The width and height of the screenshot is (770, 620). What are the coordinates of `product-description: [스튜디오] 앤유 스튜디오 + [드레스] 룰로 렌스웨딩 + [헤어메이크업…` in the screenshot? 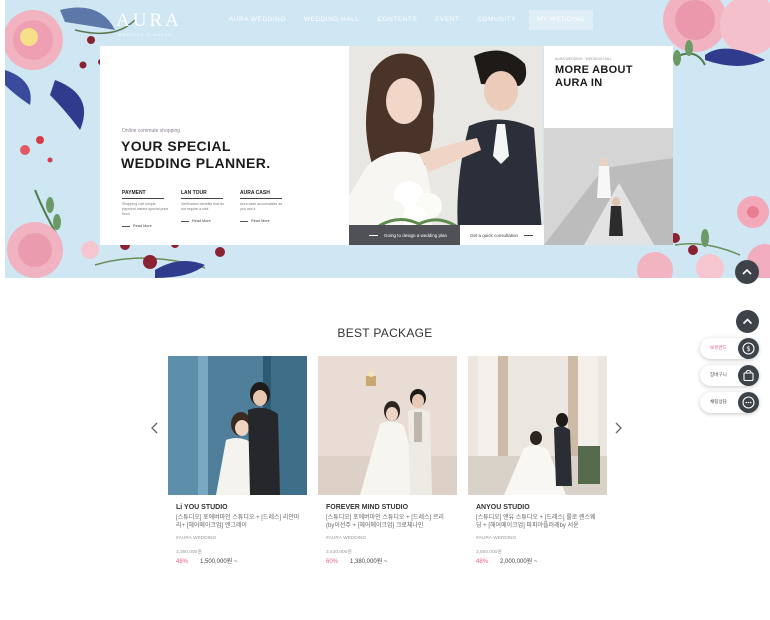 It's located at (536, 522).